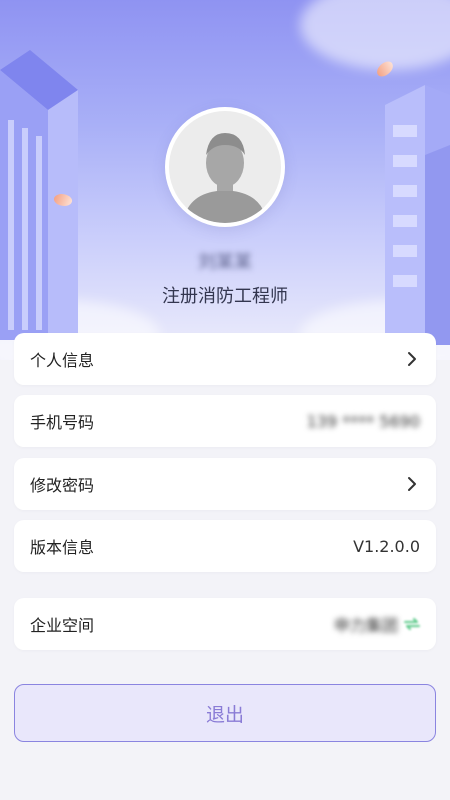 The width and height of the screenshot is (450, 800). I want to click on user-name: 刘某某, so click(225, 262).